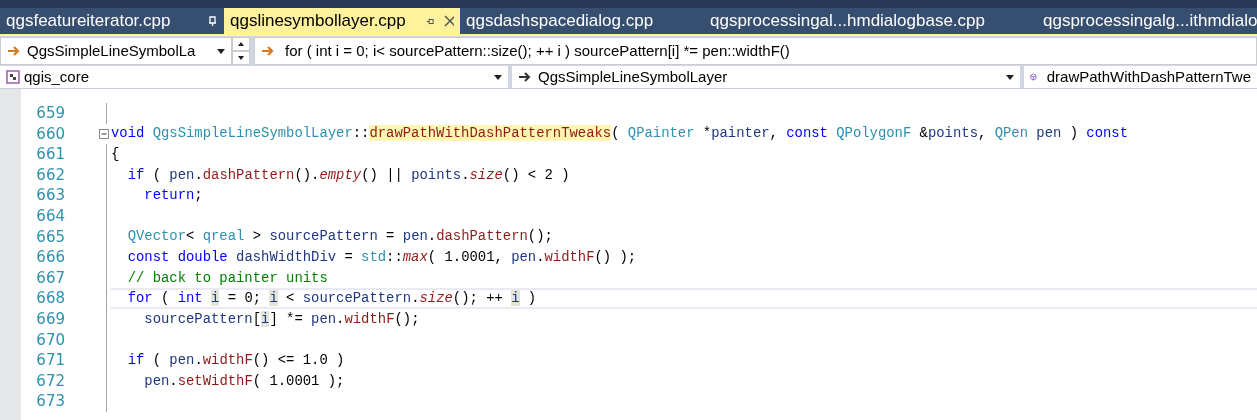 This screenshot has width=1257, height=420. Describe the element at coordinates (50, 114) in the screenshot. I see `line-number: 659` at that location.